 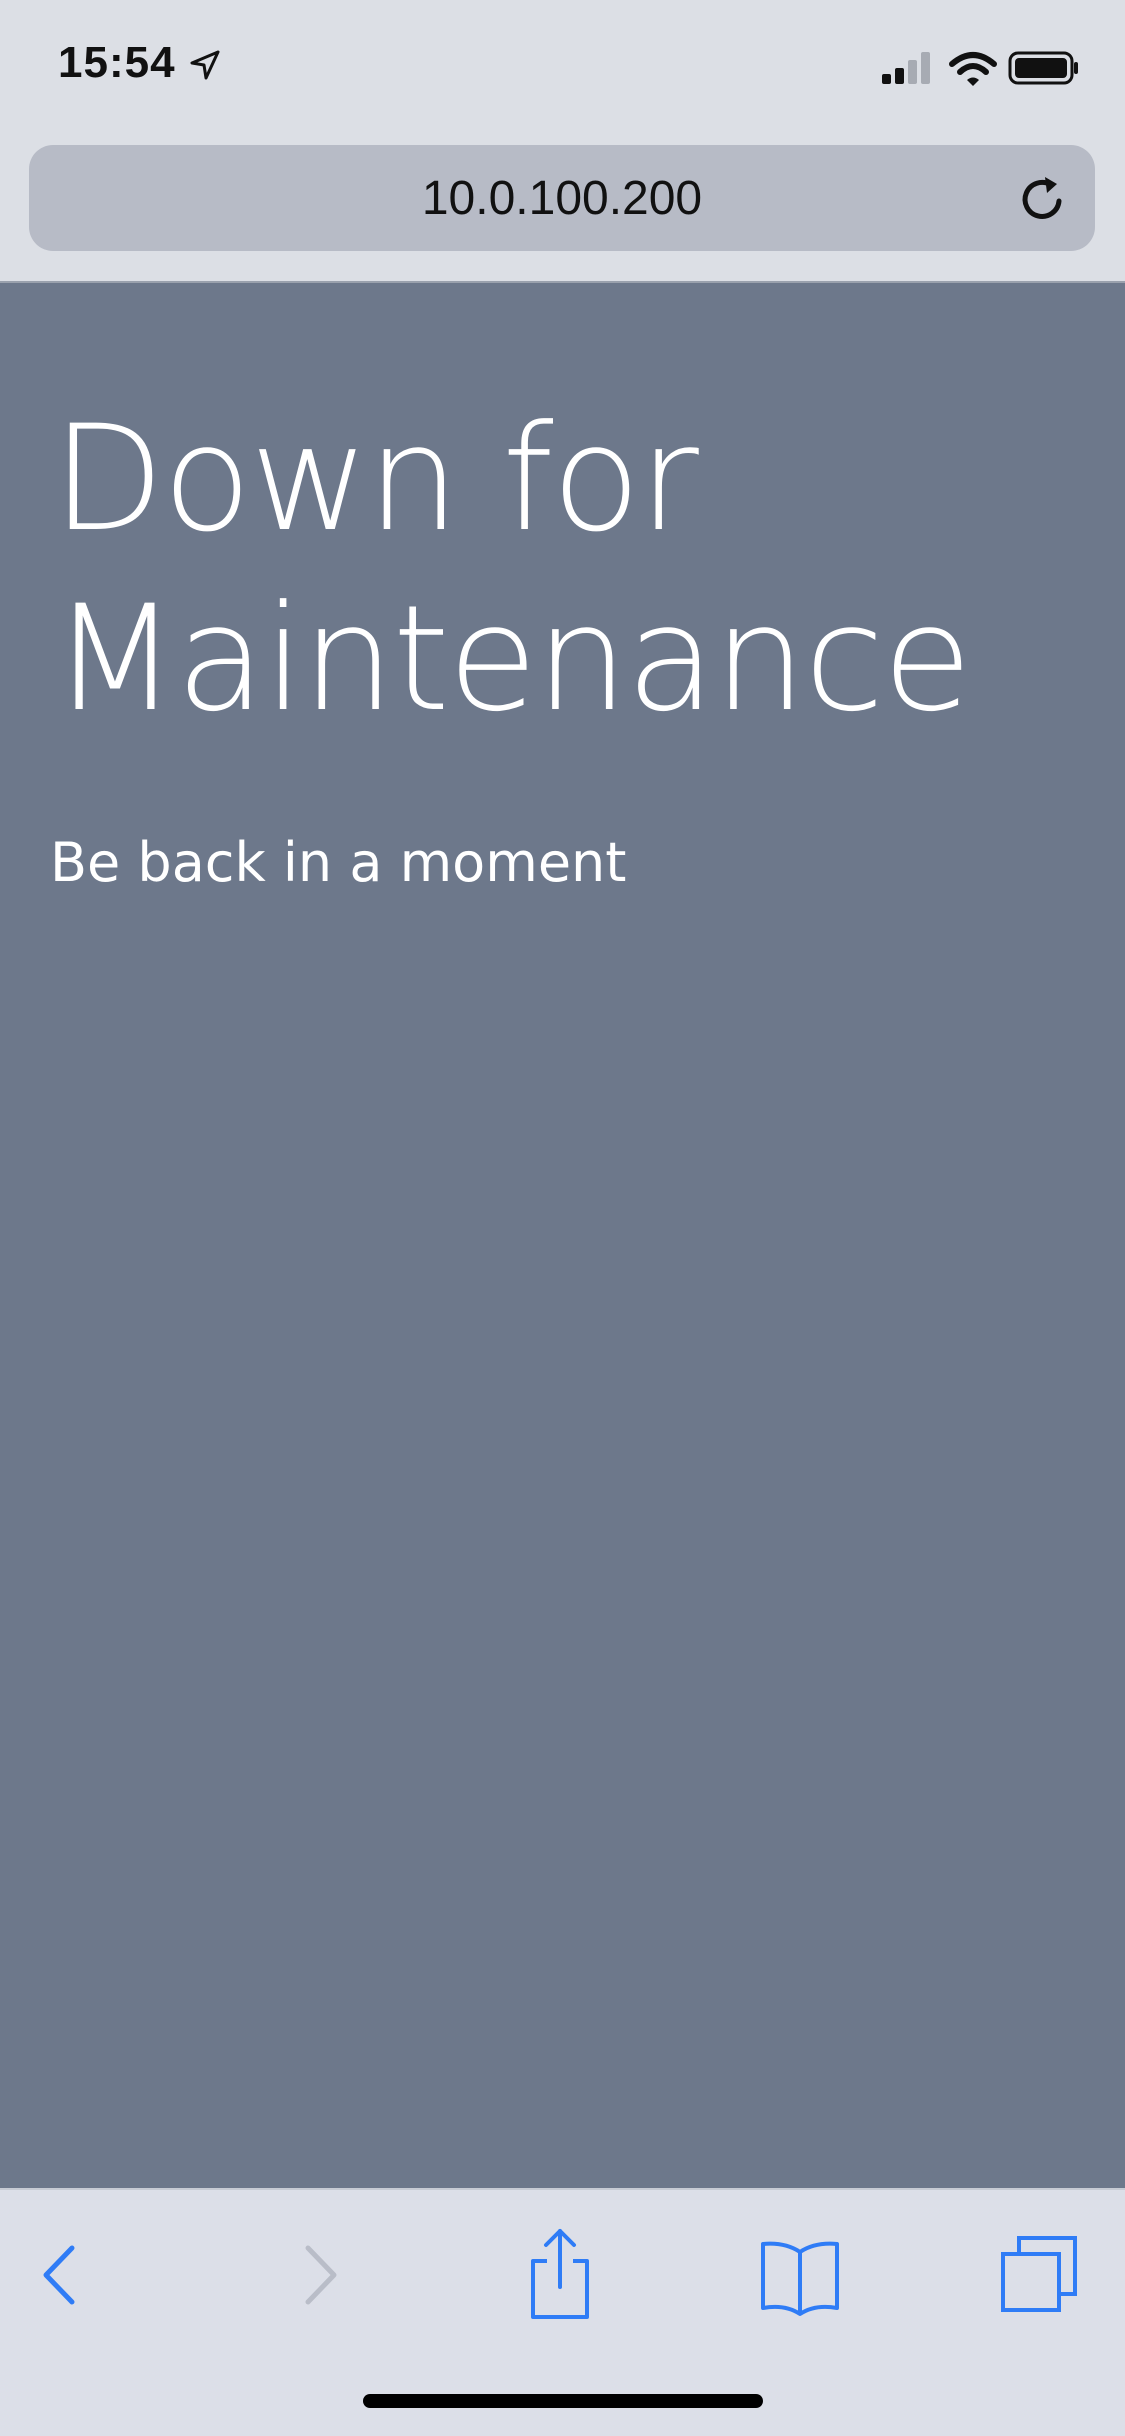 I want to click on forward-icon, so click(x=321, y=2275).